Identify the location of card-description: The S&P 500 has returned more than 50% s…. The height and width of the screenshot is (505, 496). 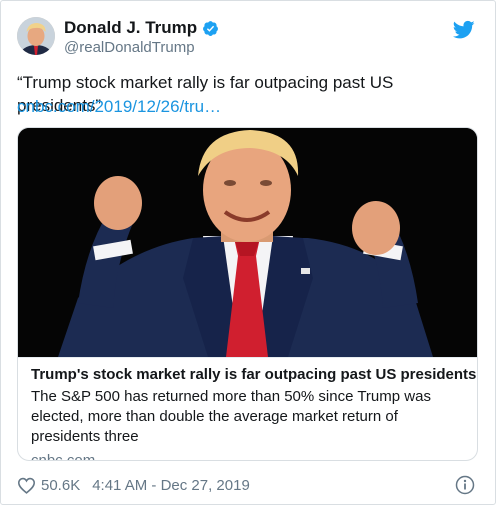
(231, 416).